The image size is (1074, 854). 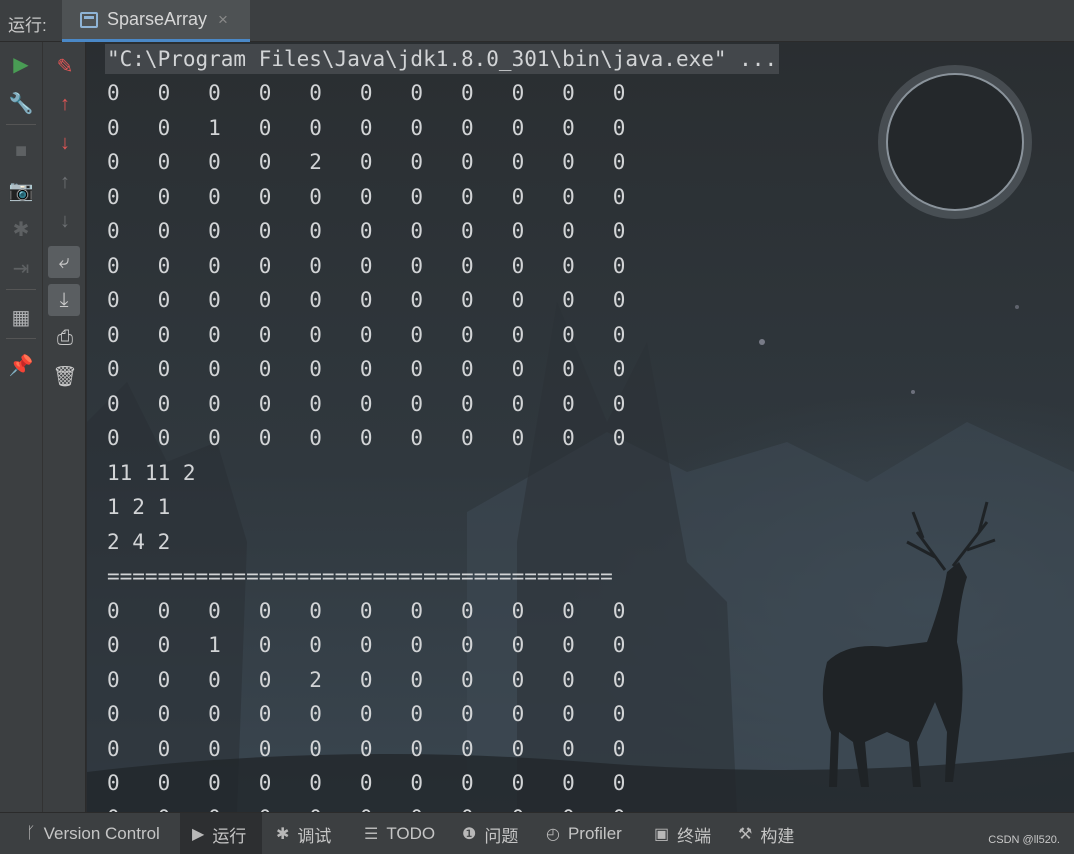 What do you see at coordinates (21, 190) in the screenshot?
I see `camera-icon: 📷` at bounding box center [21, 190].